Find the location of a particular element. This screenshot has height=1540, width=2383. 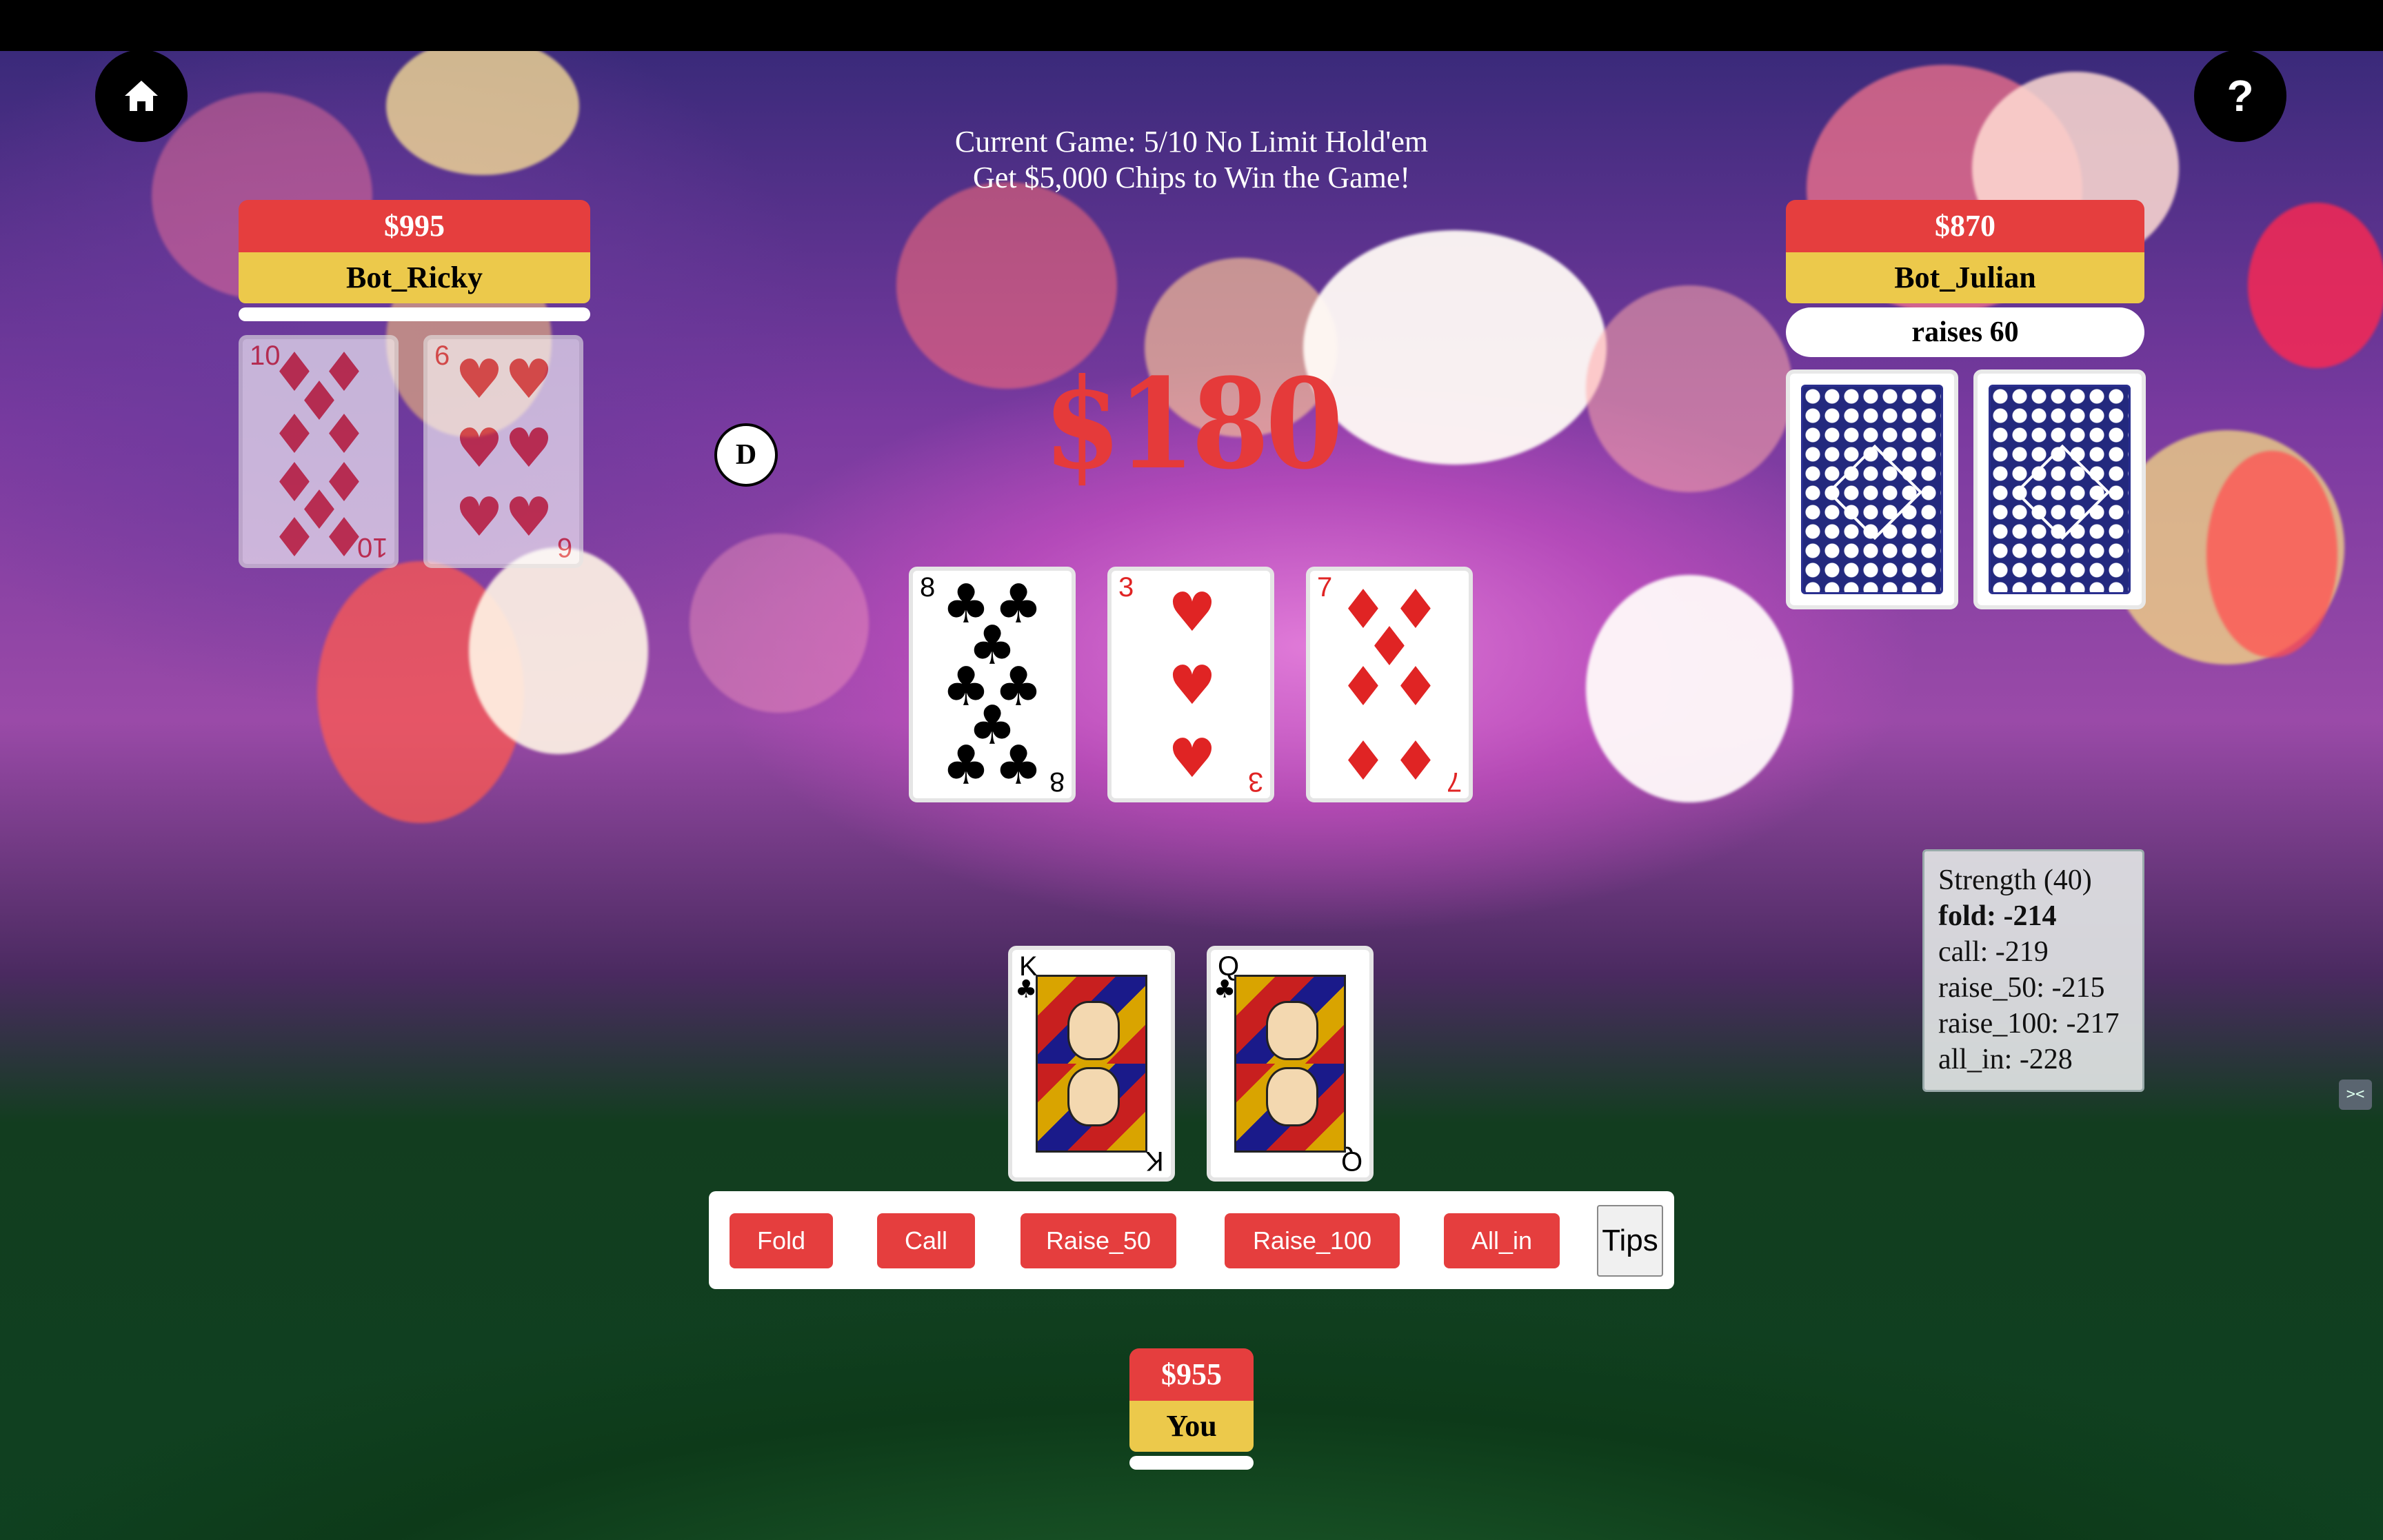

top-bar is located at coordinates (1191, 26).